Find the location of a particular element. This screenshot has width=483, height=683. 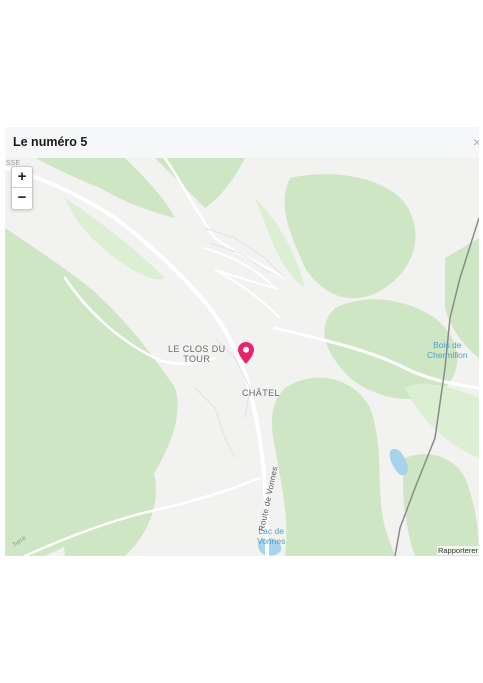

lake-right is located at coordinates (398, 462).